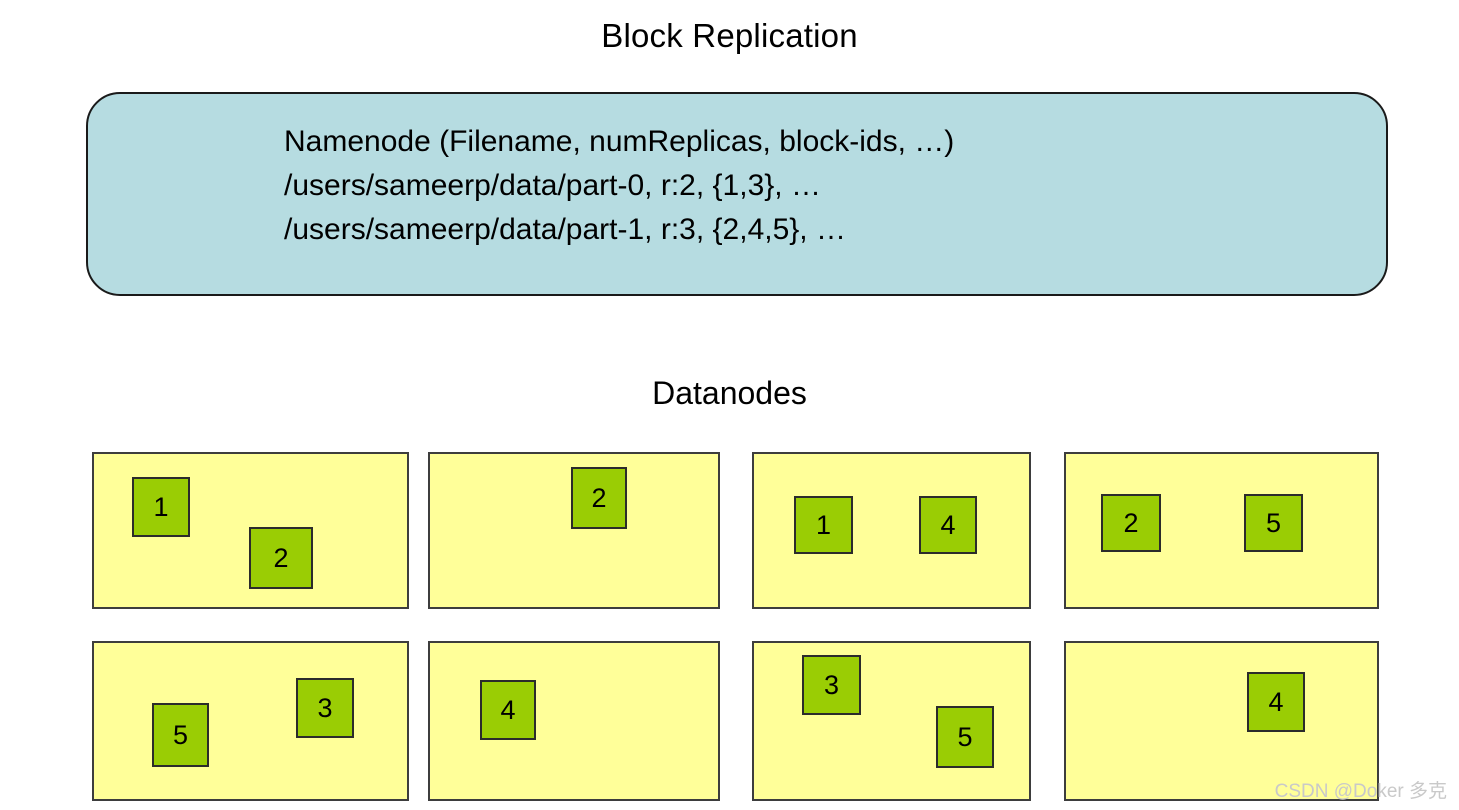 The width and height of the screenshot is (1459, 810). Describe the element at coordinates (891, 721) in the screenshot. I see `datanode-box: 35` at that location.